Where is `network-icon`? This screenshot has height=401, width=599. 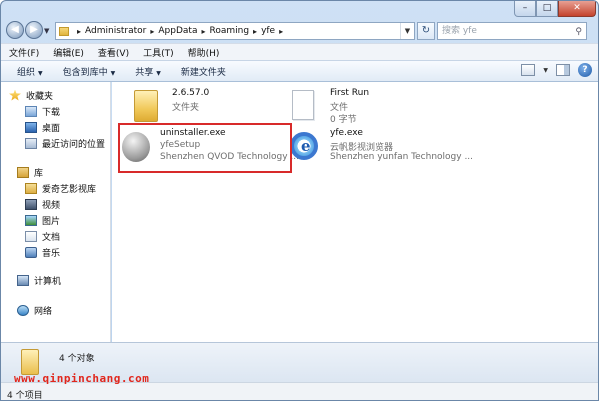 network-icon is located at coordinates (23, 310).